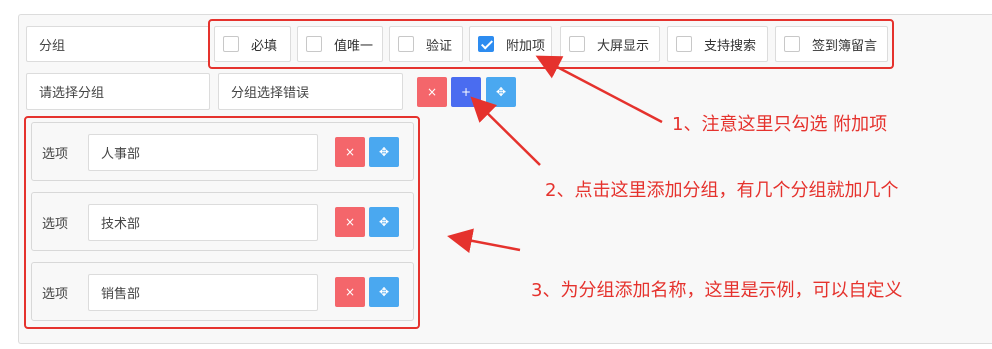 The height and width of the screenshot is (349, 992). I want to click on arrow-to-option-rows, so click(484, 241).